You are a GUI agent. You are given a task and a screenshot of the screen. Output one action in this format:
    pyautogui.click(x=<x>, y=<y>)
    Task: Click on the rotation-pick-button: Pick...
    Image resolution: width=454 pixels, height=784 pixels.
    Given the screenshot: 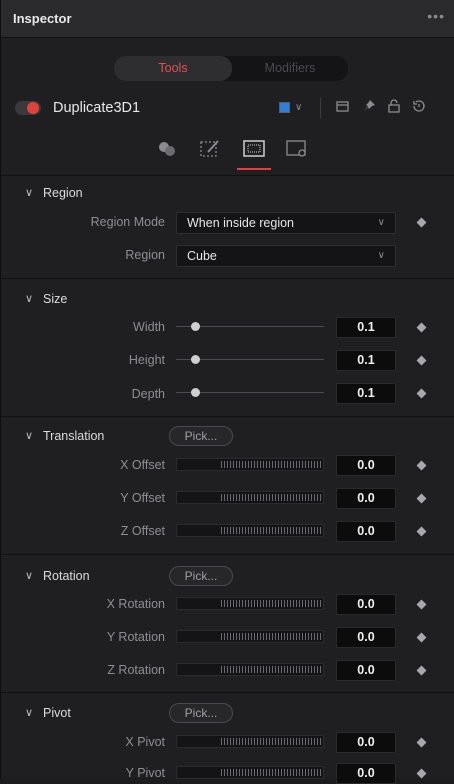 What is the action you would take?
    pyautogui.click(x=201, y=576)
    